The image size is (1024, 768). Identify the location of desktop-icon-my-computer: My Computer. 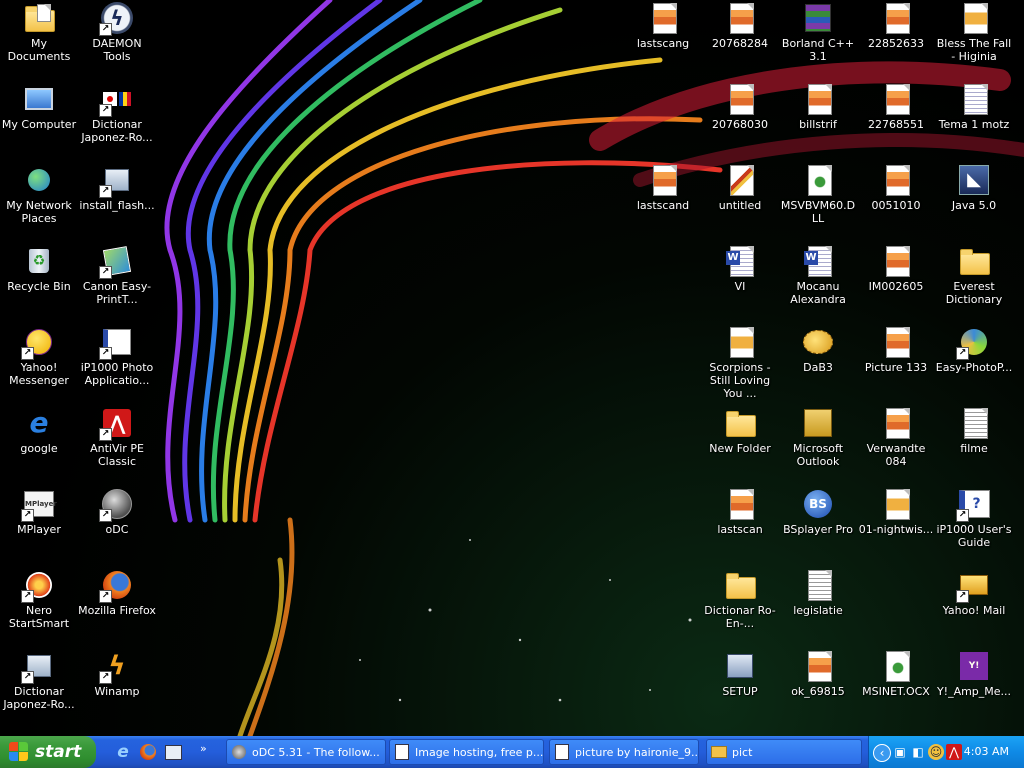
(39, 122).